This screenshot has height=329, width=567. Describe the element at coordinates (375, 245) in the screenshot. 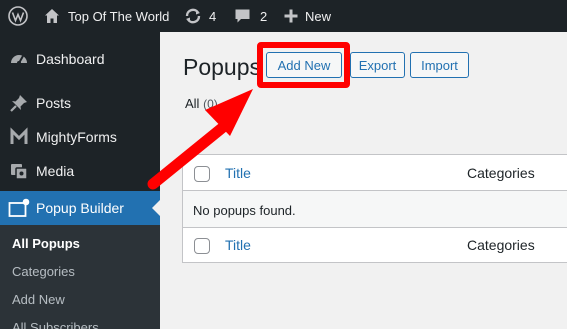

I see `table-footer-row: Title Categories` at that location.